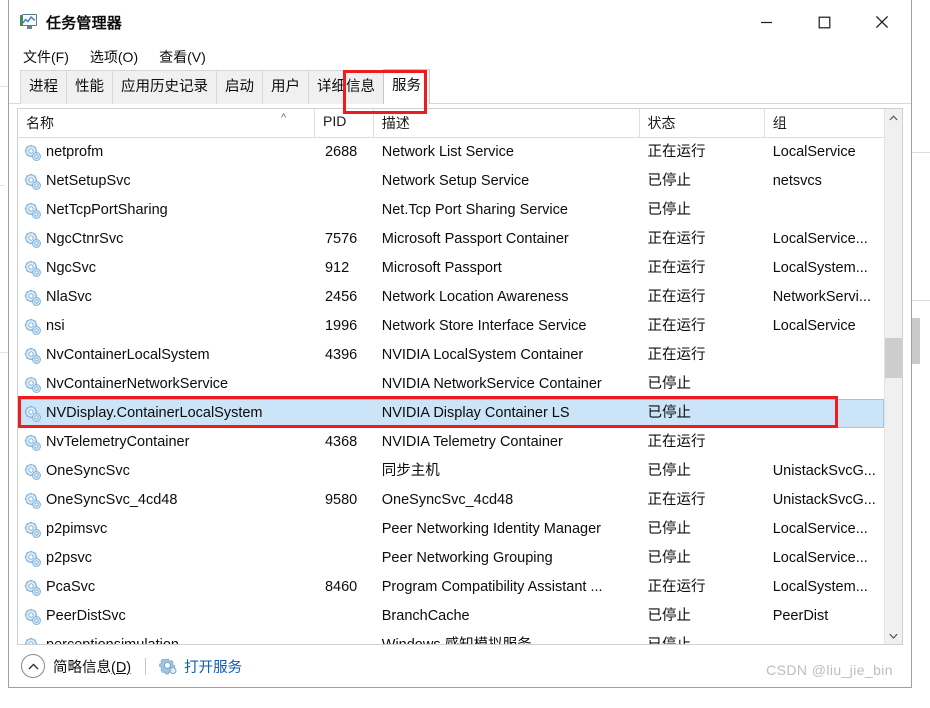  What do you see at coordinates (75, 152) in the screenshot?
I see `service-name-label: netprofm` at bounding box center [75, 152].